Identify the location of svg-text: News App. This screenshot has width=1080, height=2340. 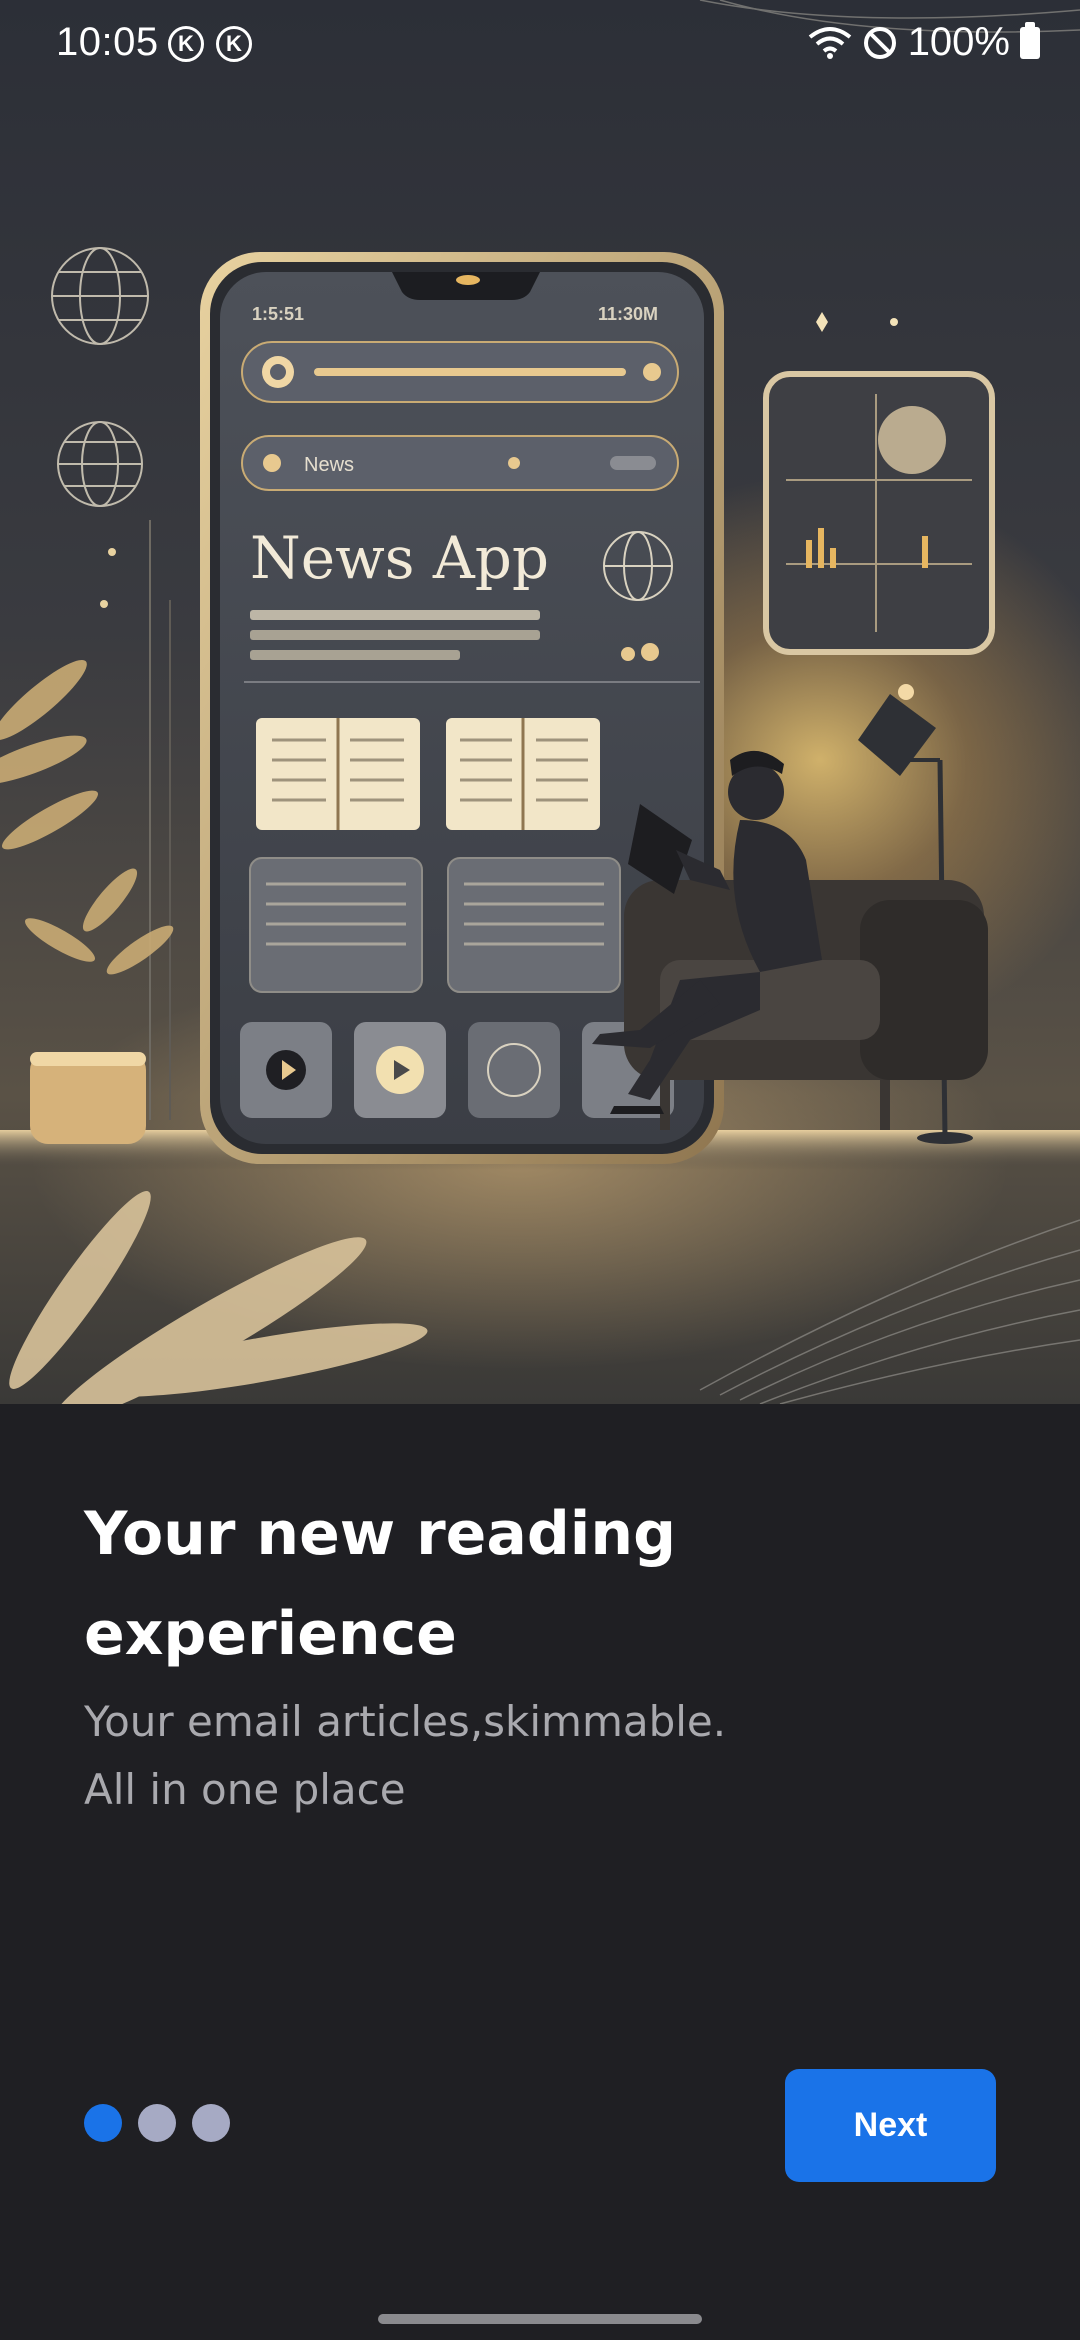
(399, 558).